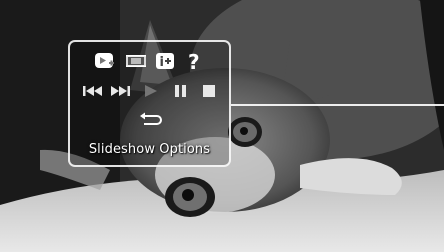 This screenshot has height=252, width=444. I want to click on info-tab: i, so click(165, 61).